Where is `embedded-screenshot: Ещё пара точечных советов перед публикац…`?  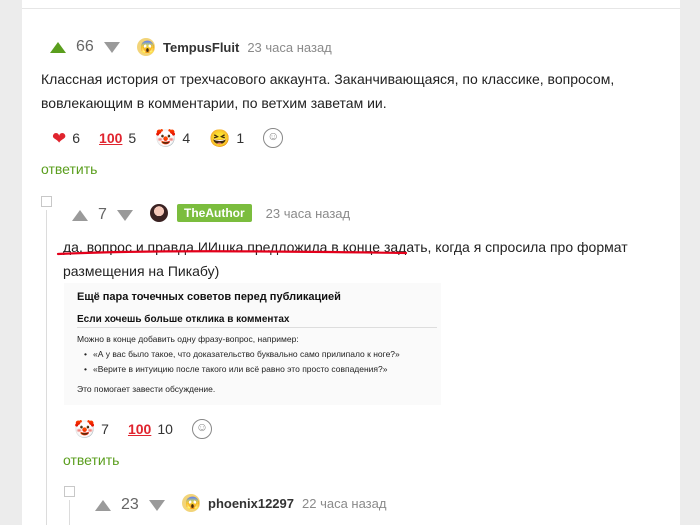 embedded-screenshot: Ещё пара точечных советов перед публикац… is located at coordinates (252, 344).